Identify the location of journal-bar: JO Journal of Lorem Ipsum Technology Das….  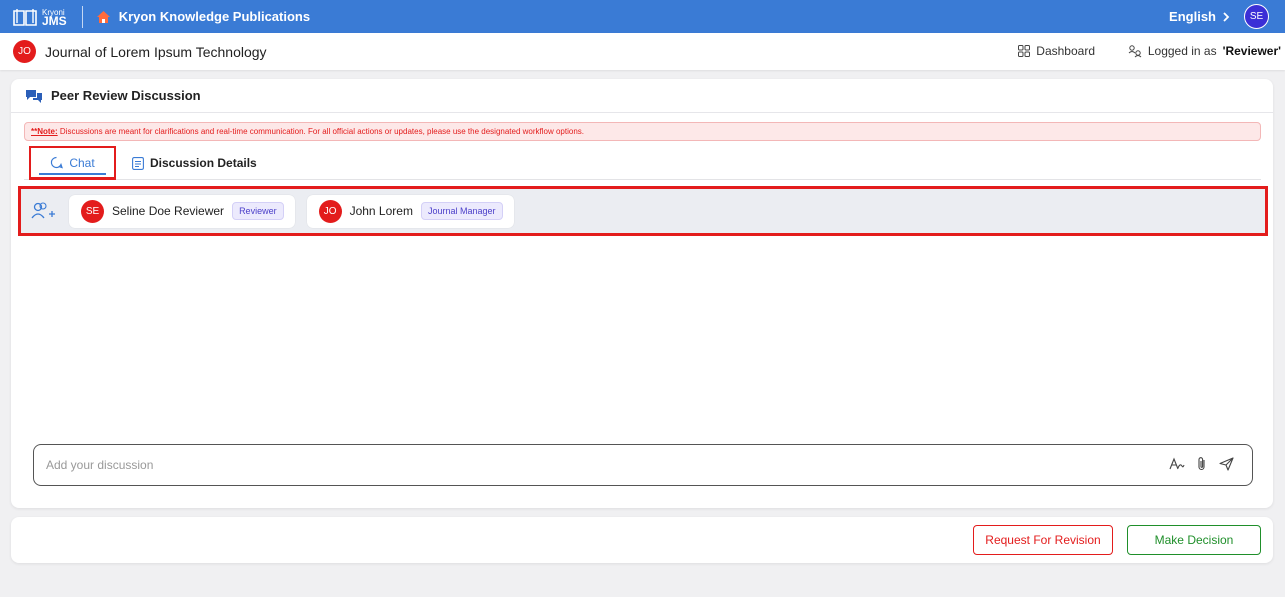
(642, 51).